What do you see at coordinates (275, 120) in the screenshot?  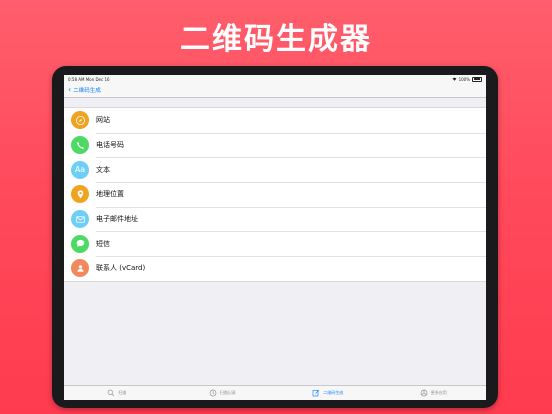 I see `list-item-website: 网站` at bounding box center [275, 120].